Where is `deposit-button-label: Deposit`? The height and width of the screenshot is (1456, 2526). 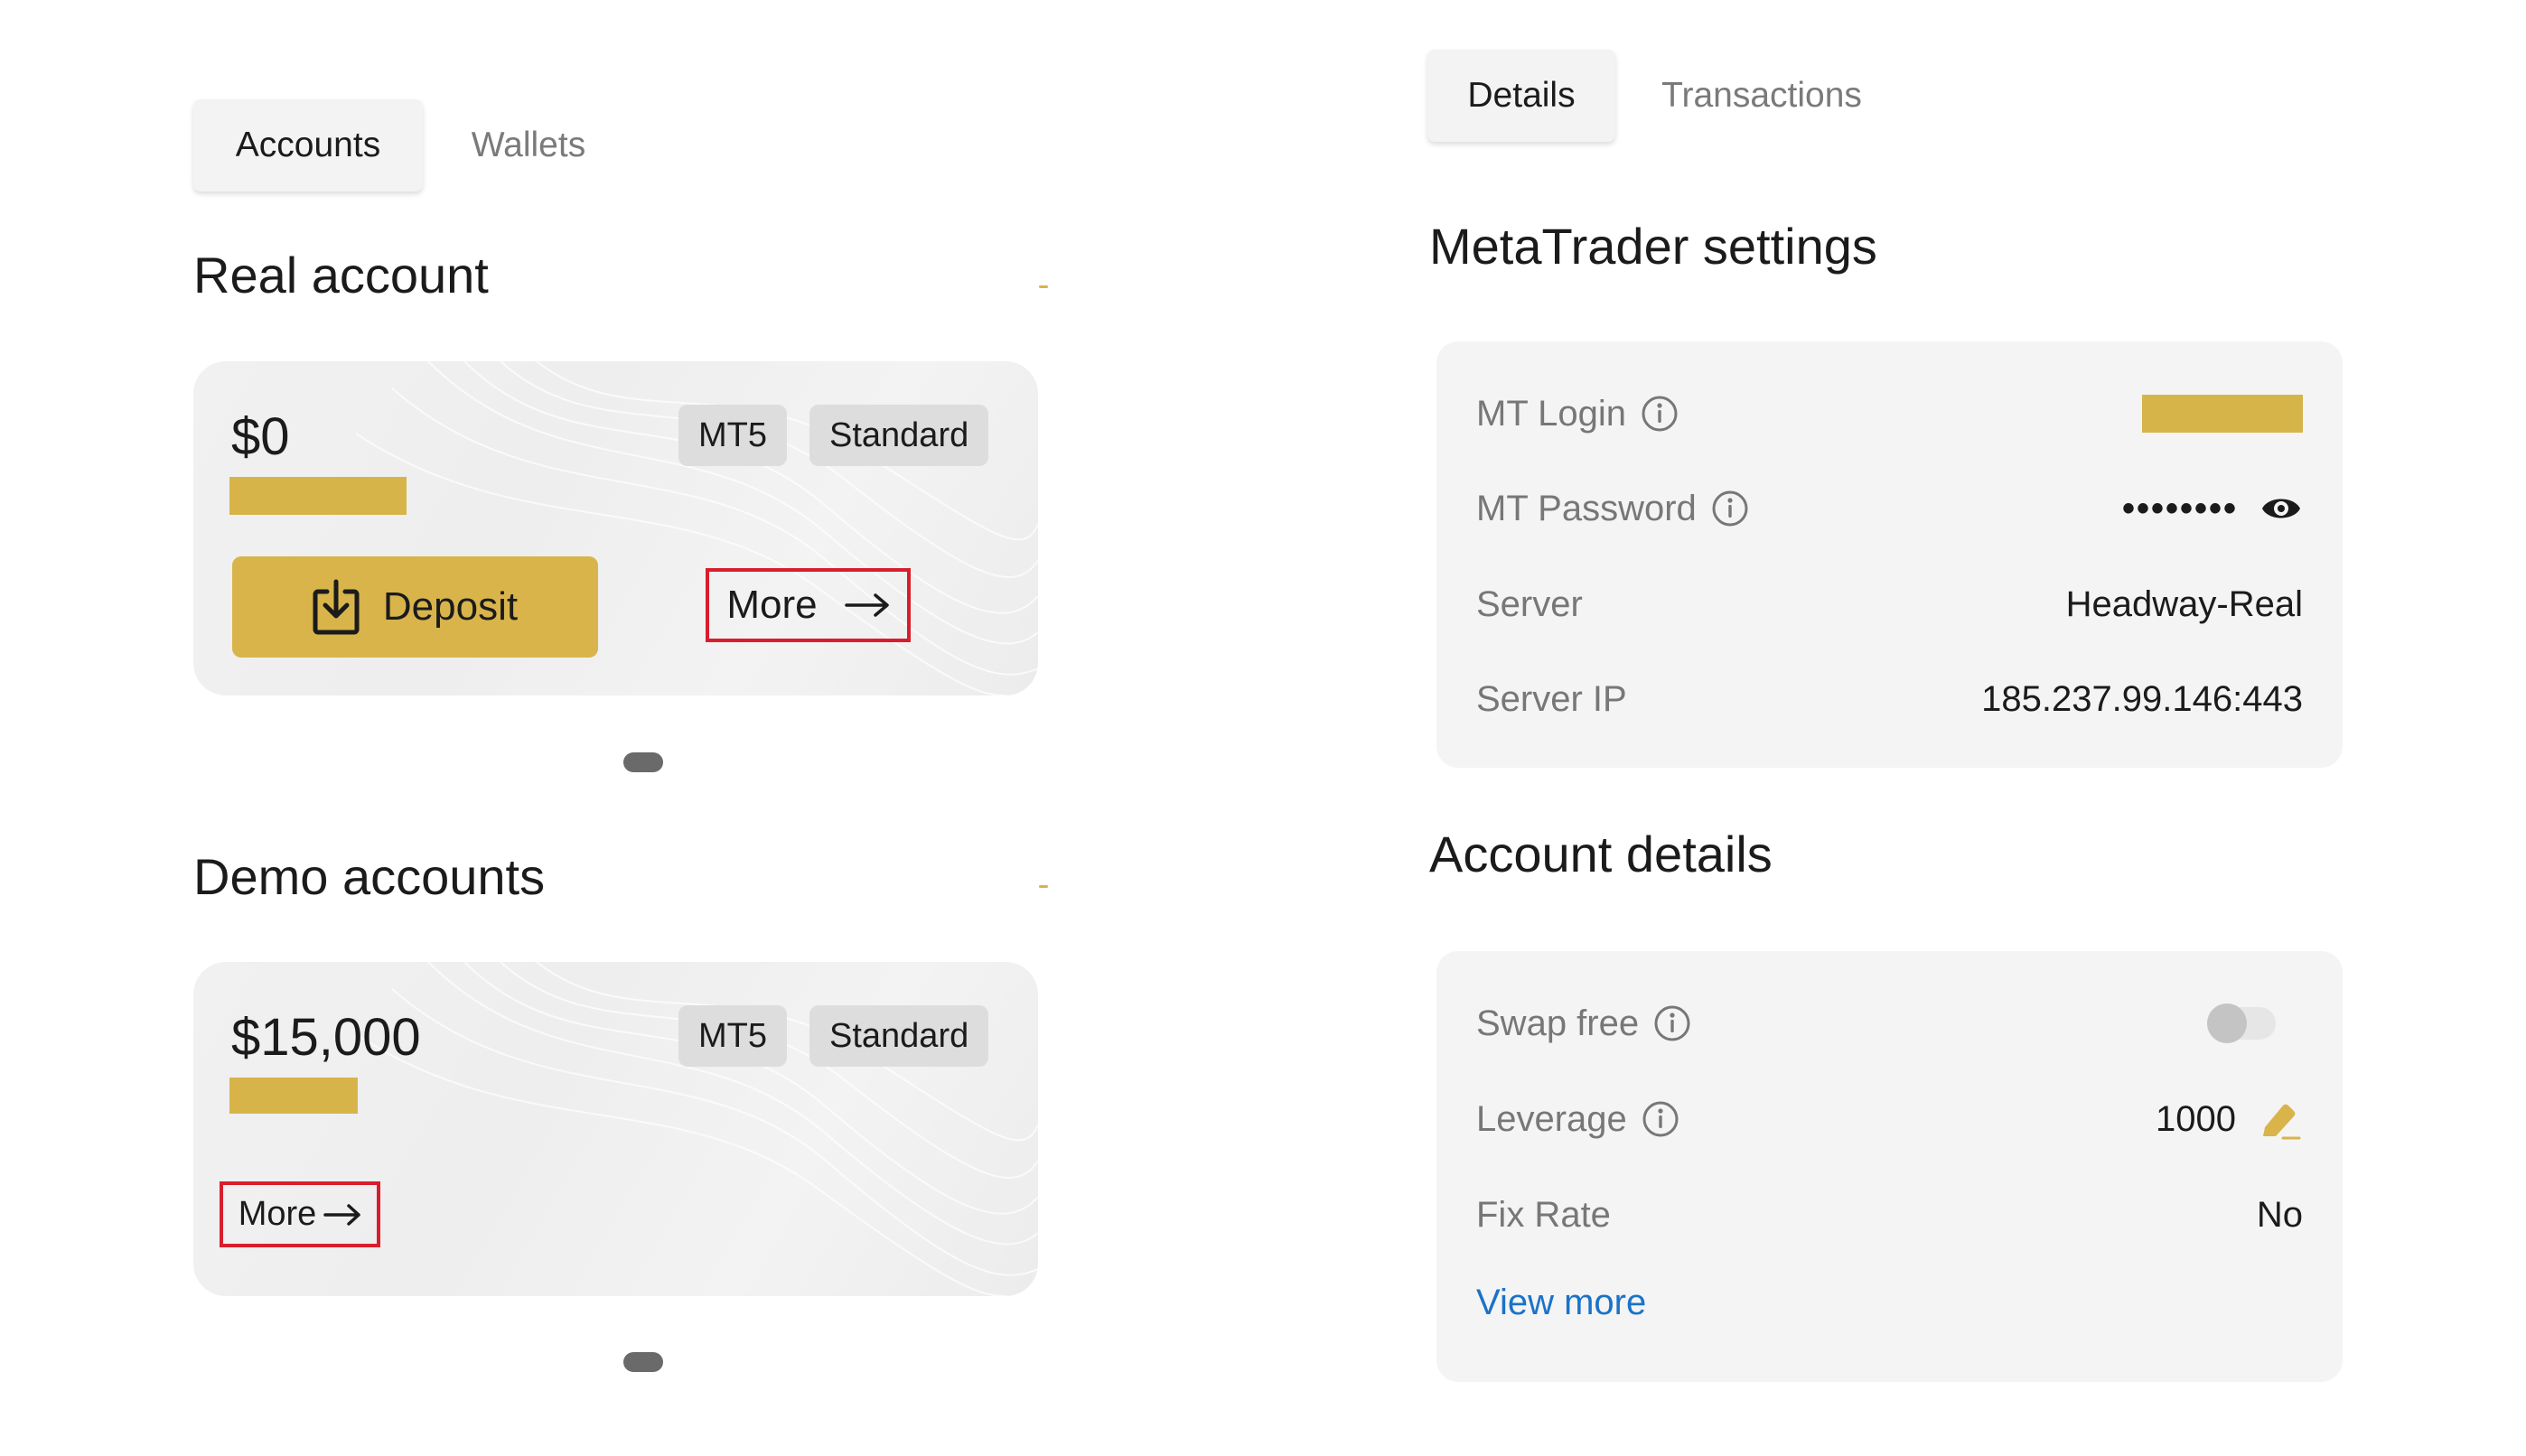
deposit-button-label: Deposit is located at coordinates (450, 606).